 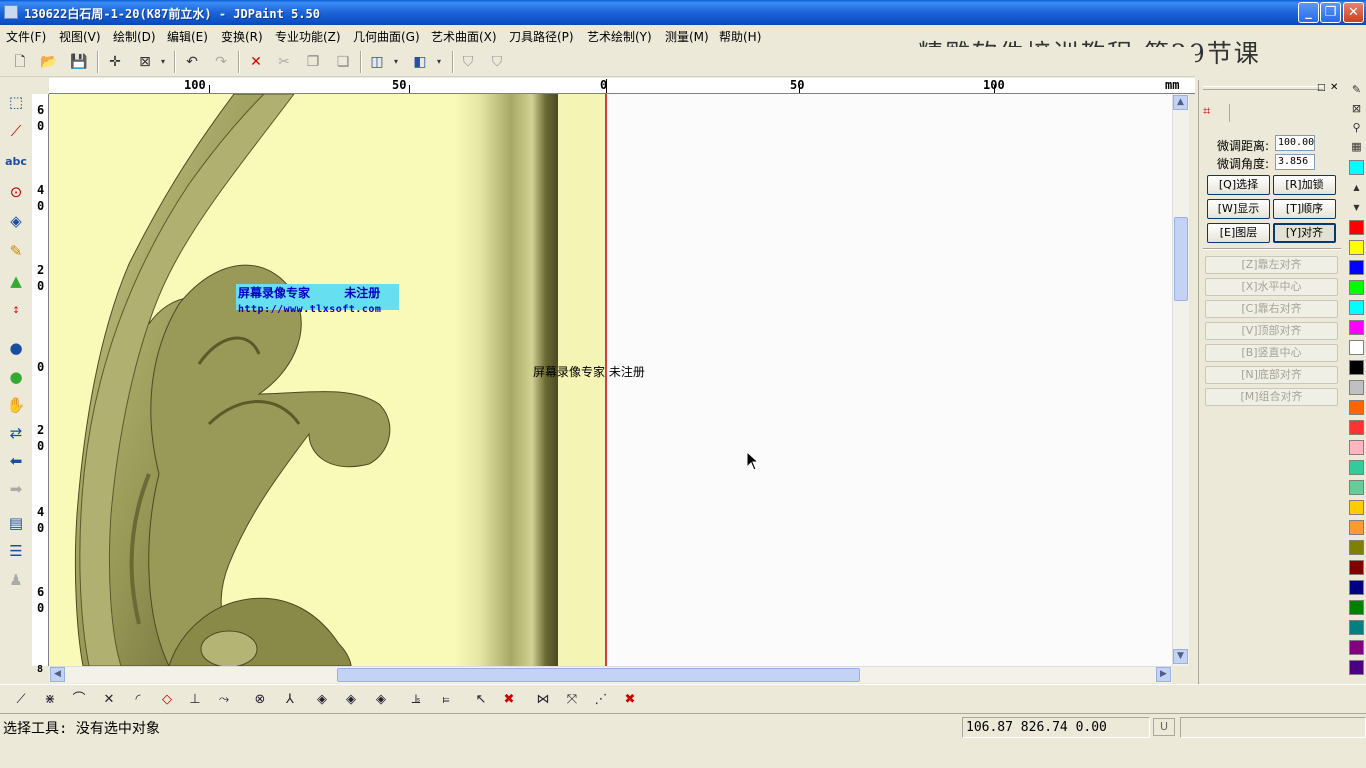 What do you see at coordinates (509, 700) in the screenshot?
I see `delete-node-icon: ✖` at bounding box center [509, 700].